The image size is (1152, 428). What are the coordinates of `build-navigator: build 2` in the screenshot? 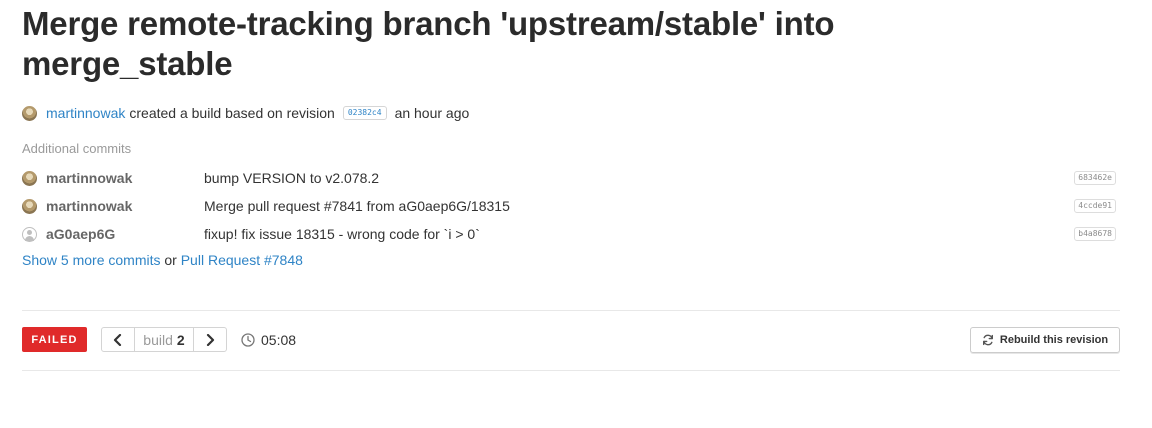 It's located at (164, 339).